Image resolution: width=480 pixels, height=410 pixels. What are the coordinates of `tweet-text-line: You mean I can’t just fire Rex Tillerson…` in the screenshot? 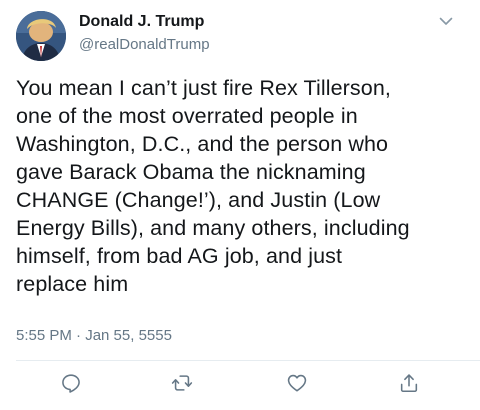 It's located at (203, 88).